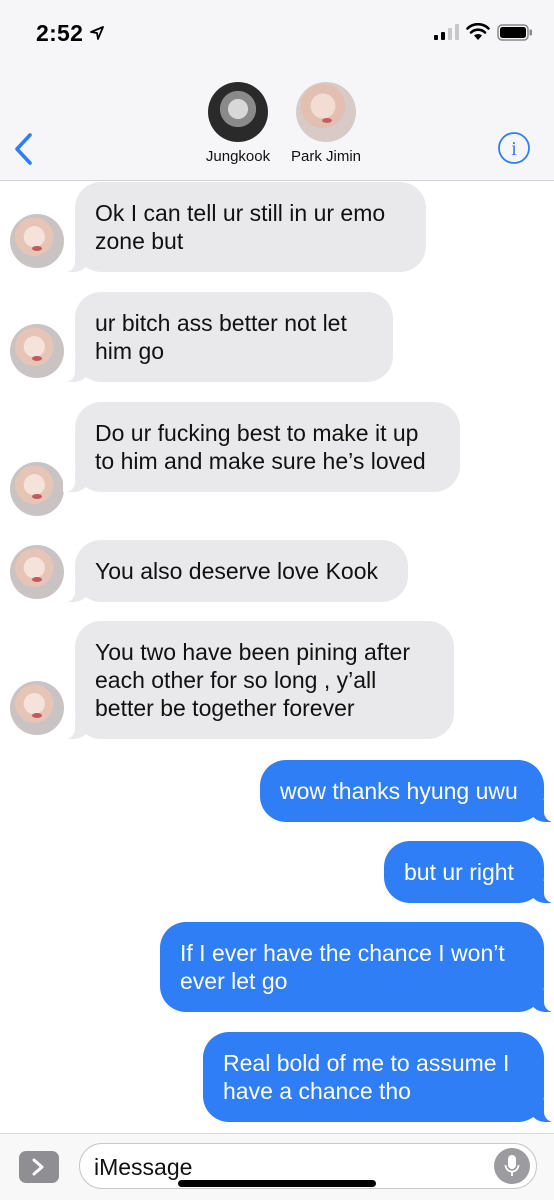 Image resolution: width=554 pixels, height=1200 pixels. What do you see at coordinates (478, 31) in the screenshot?
I see `wifi-icon` at bounding box center [478, 31].